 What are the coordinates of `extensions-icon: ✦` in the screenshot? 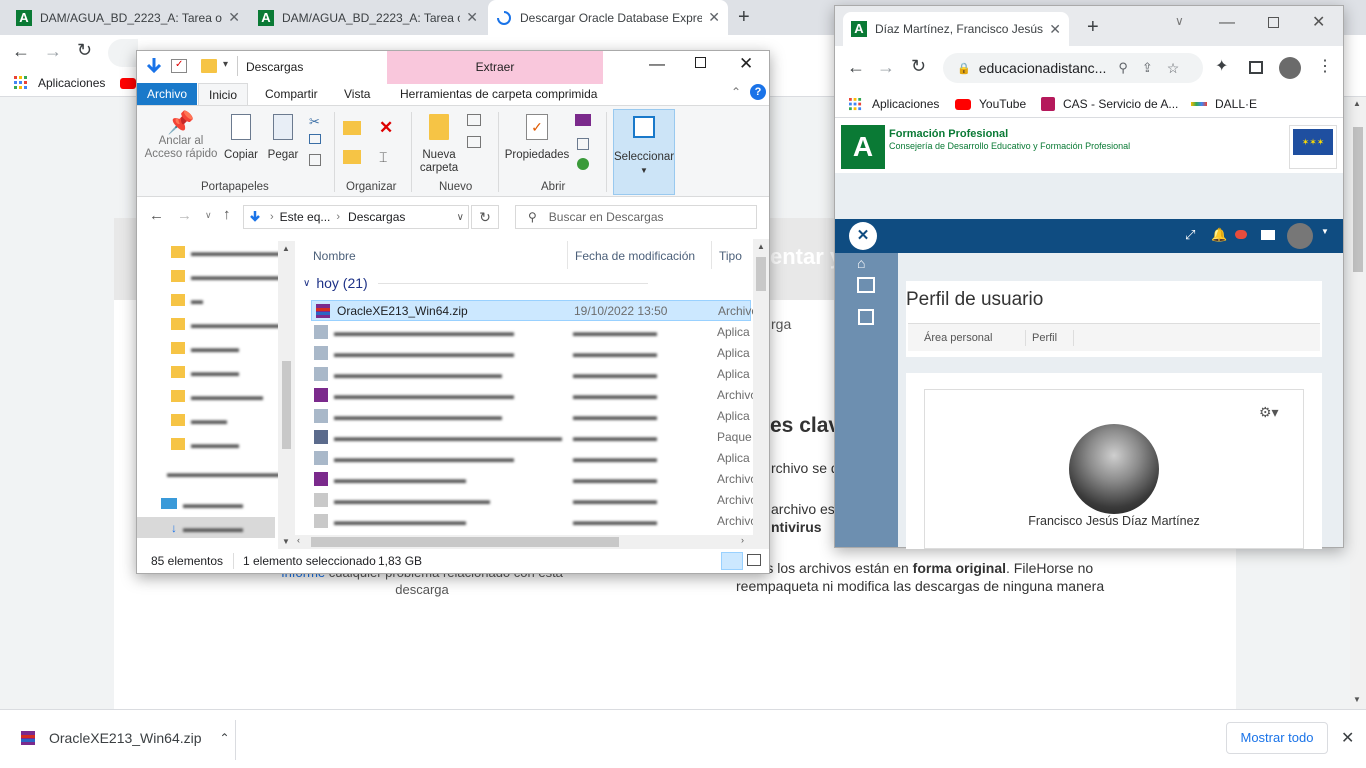 It's located at (1221, 66).